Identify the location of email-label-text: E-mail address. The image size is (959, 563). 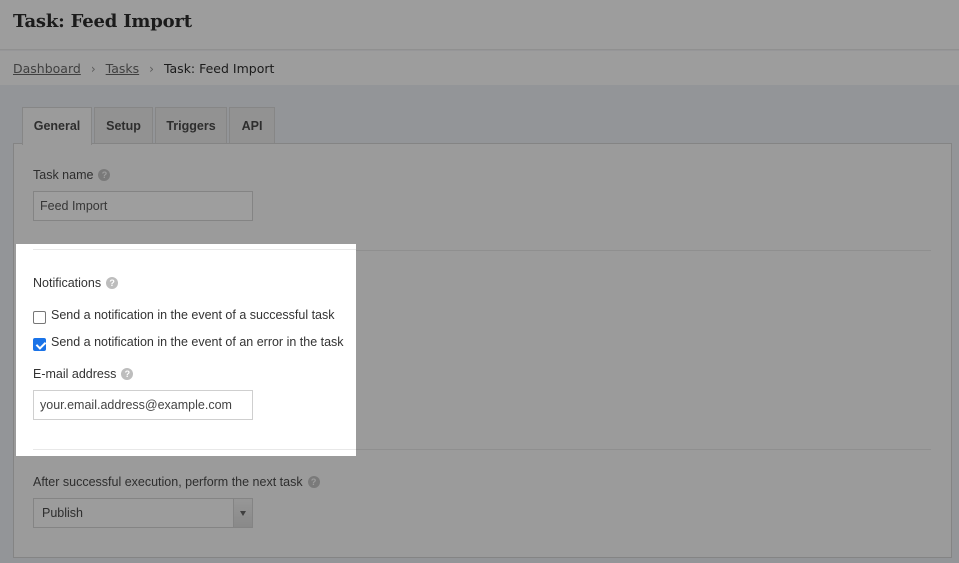
(75, 374).